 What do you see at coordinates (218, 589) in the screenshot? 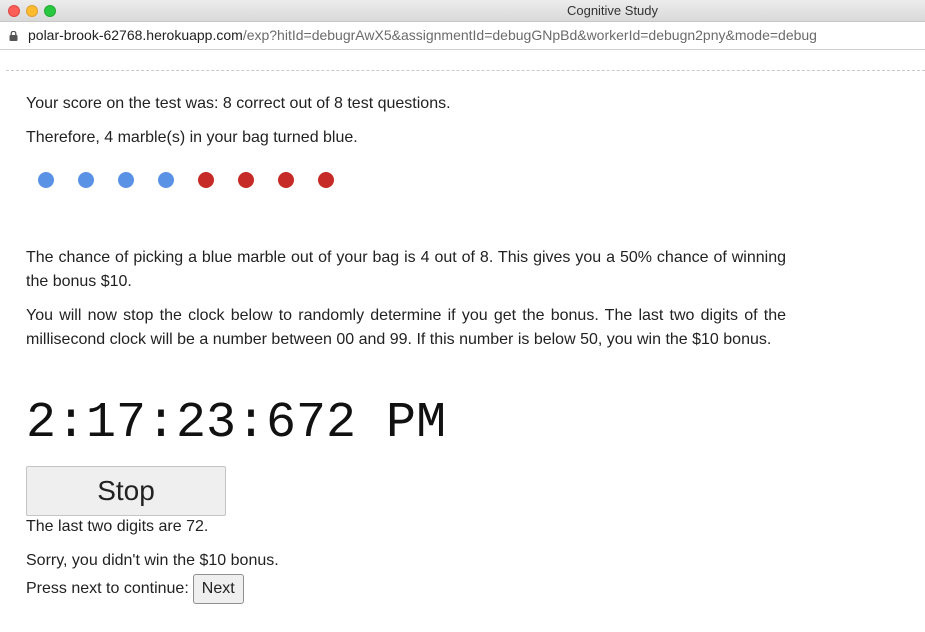
I see `next-button: Next` at bounding box center [218, 589].